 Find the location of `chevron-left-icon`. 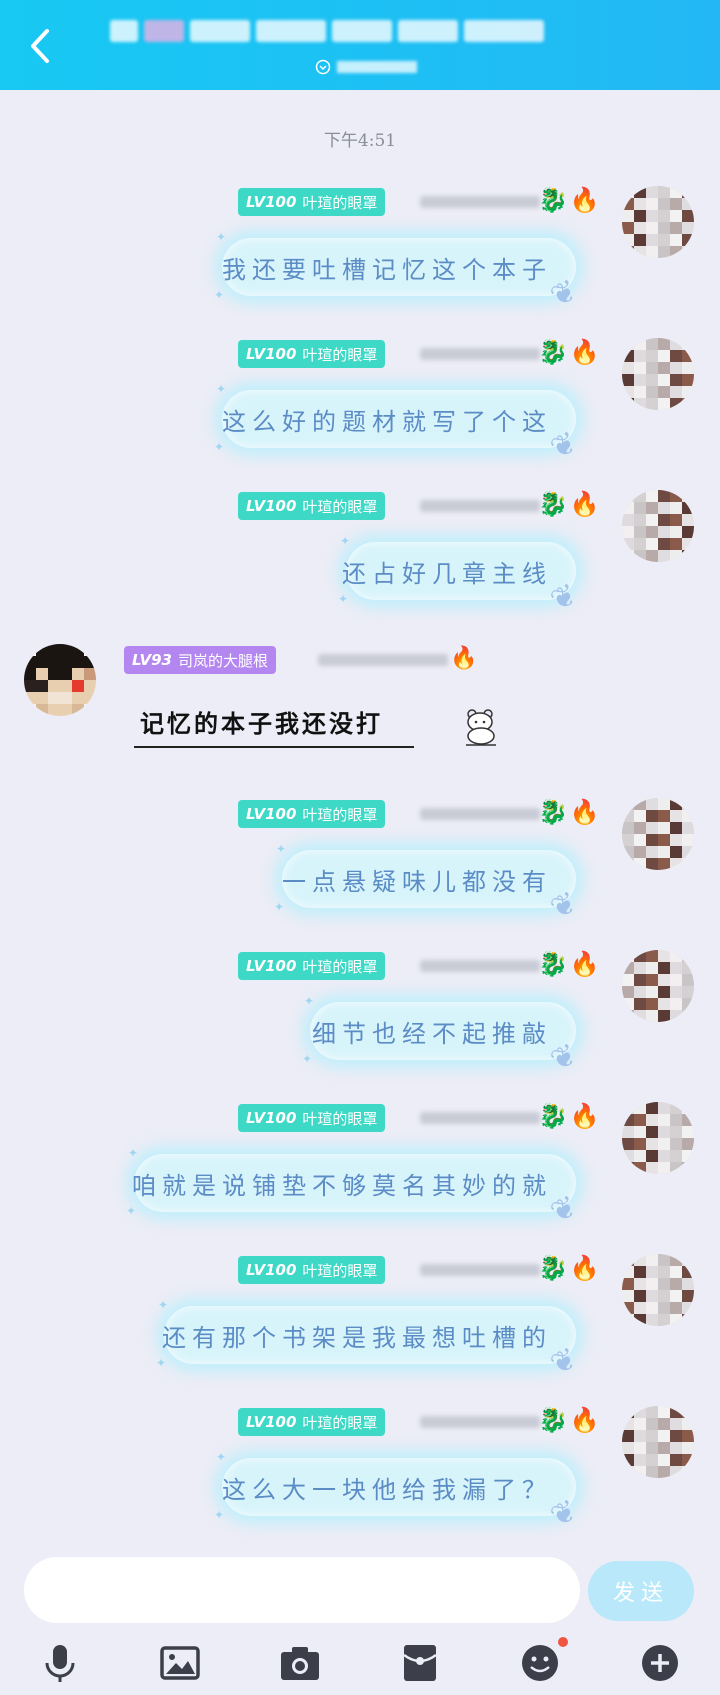

chevron-left-icon is located at coordinates (40, 46).